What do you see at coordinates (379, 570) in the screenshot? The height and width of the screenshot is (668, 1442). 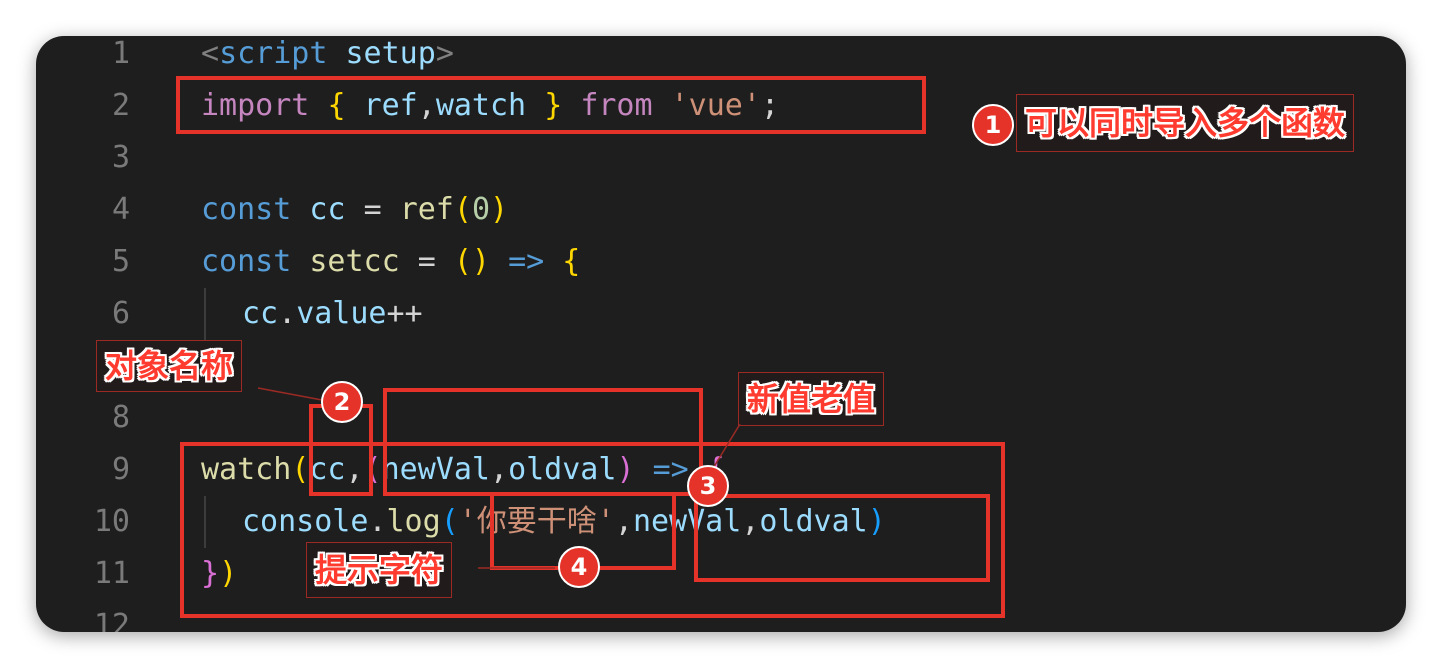 I see `annotation-label-4: 提示字符` at bounding box center [379, 570].